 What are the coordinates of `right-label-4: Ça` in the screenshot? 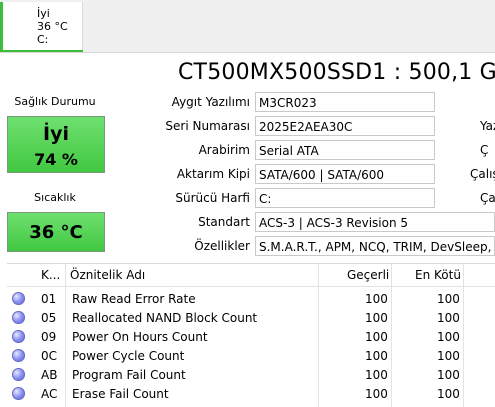 It's located at (487, 198).